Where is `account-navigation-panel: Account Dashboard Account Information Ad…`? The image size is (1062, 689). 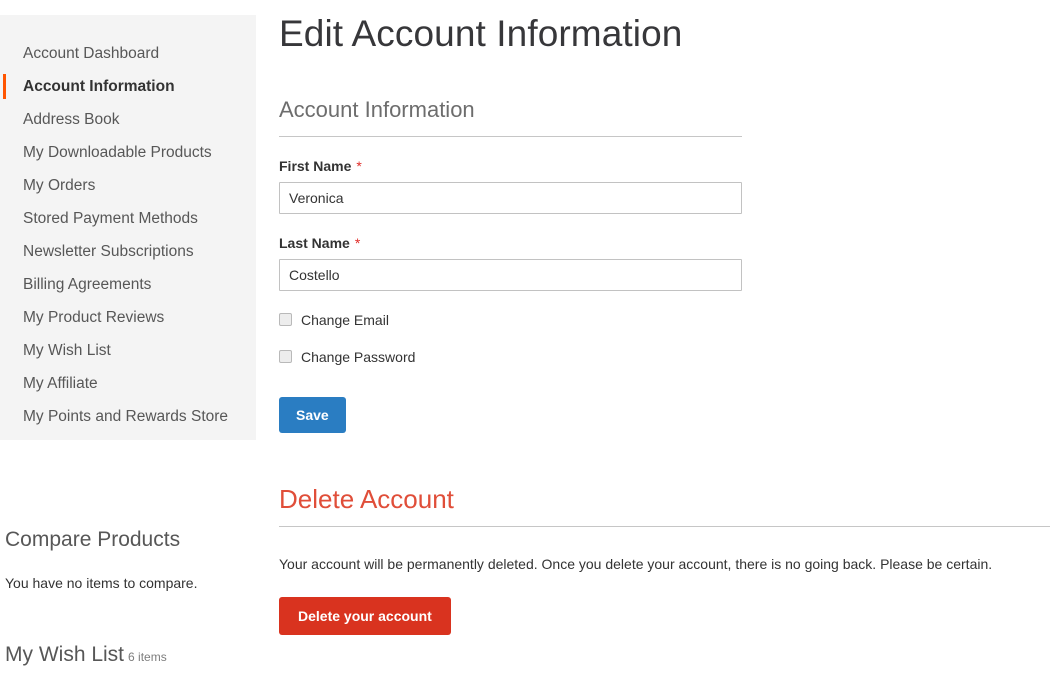
account-navigation-panel: Account Dashboard Account Information Ad… is located at coordinates (128, 227).